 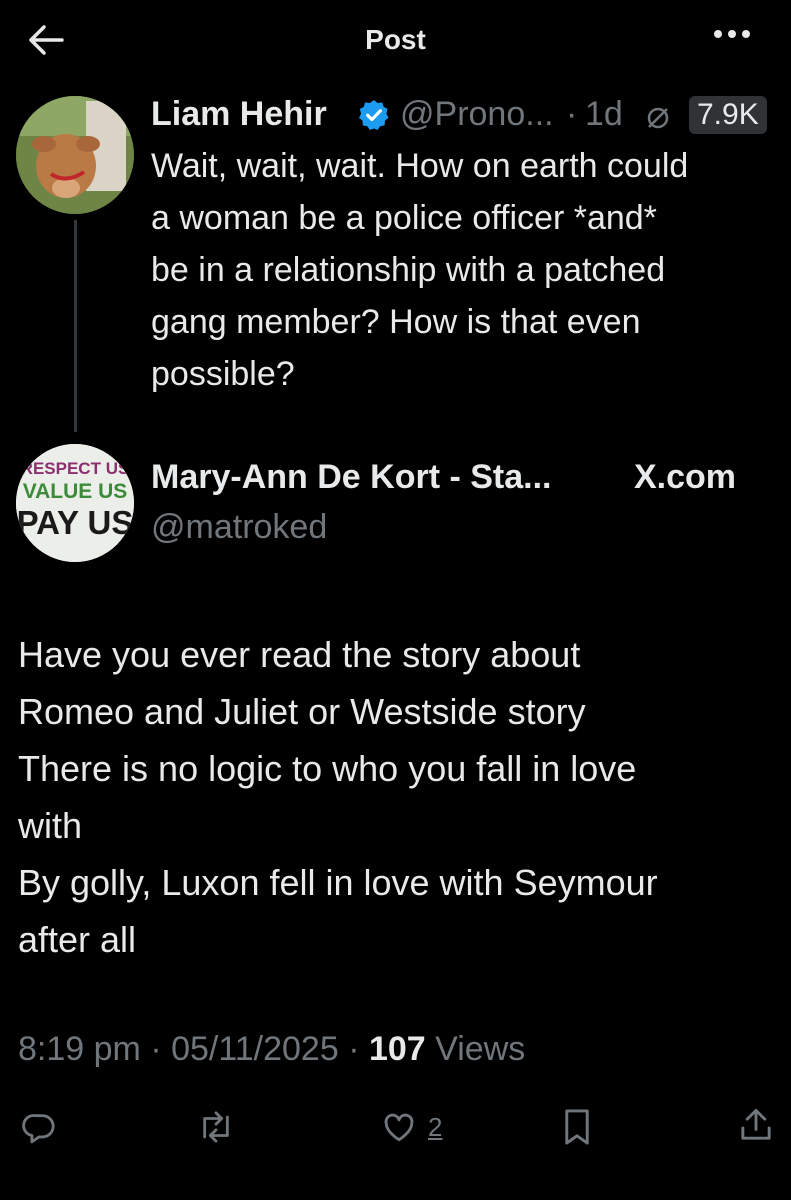 I want to click on source-label: X.com, so click(x=685, y=477).